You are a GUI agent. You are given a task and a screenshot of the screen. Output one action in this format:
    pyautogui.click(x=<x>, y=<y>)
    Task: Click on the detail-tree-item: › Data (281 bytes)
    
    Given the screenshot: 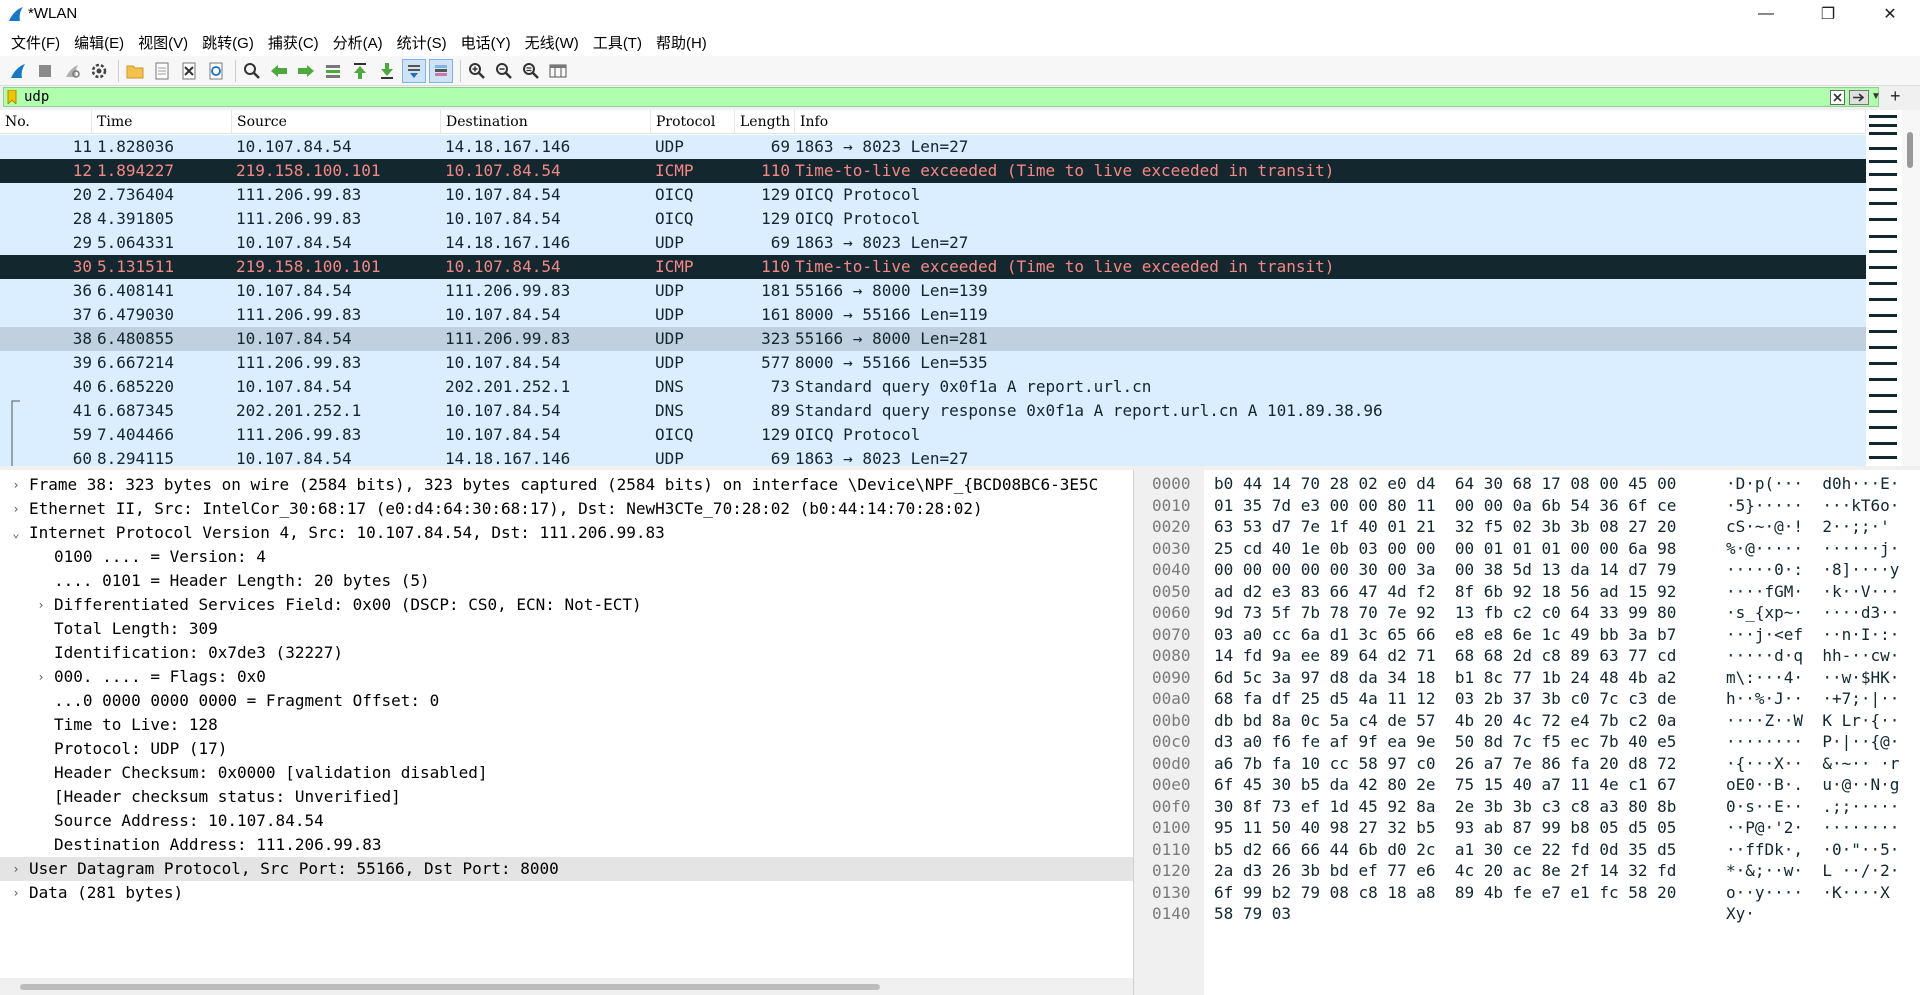 What is the action you would take?
    pyautogui.click(x=566, y=893)
    